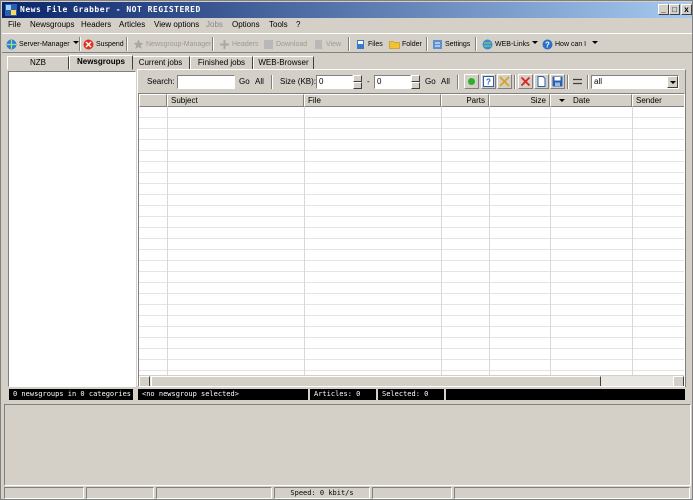 This screenshot has width=693, height=500. I want to click on size-all-button: All, so click(445, 81).